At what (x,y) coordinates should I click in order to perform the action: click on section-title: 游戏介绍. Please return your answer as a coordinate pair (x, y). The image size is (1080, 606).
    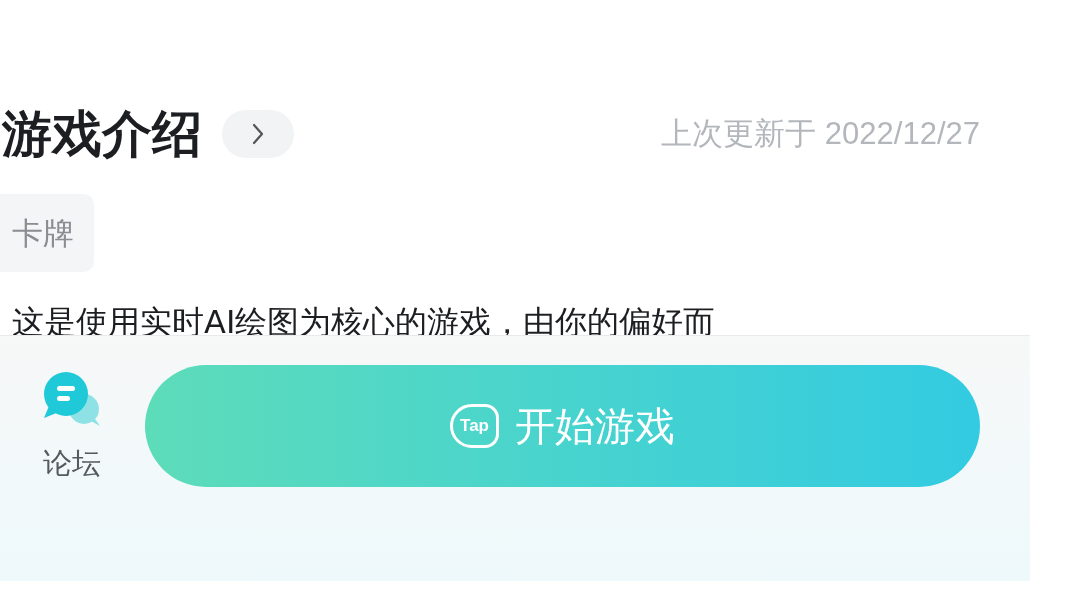
    Looking at the image, I should click on (102, 134).